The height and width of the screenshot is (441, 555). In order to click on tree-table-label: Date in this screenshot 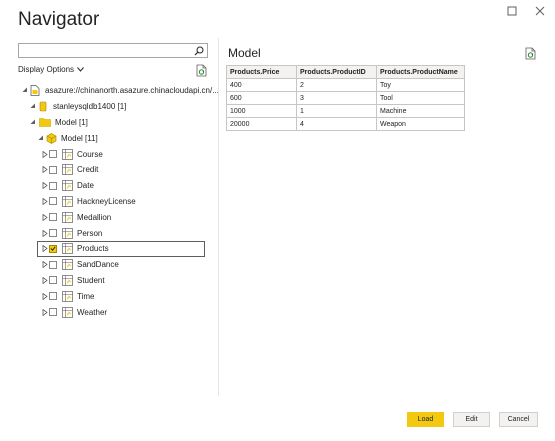, I will do `click(85, 186)`.